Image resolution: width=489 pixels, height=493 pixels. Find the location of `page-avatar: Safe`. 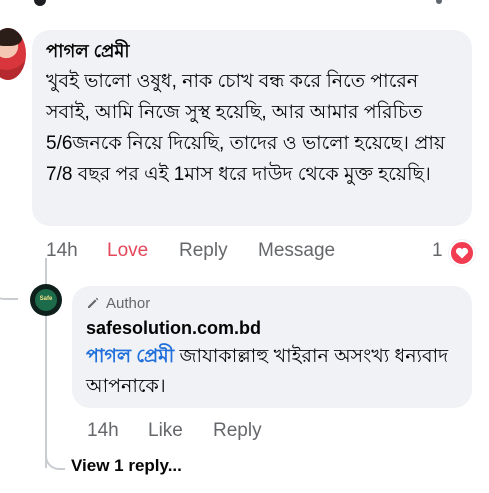

page-avatar: Safe is located at coordinates (46, 300).